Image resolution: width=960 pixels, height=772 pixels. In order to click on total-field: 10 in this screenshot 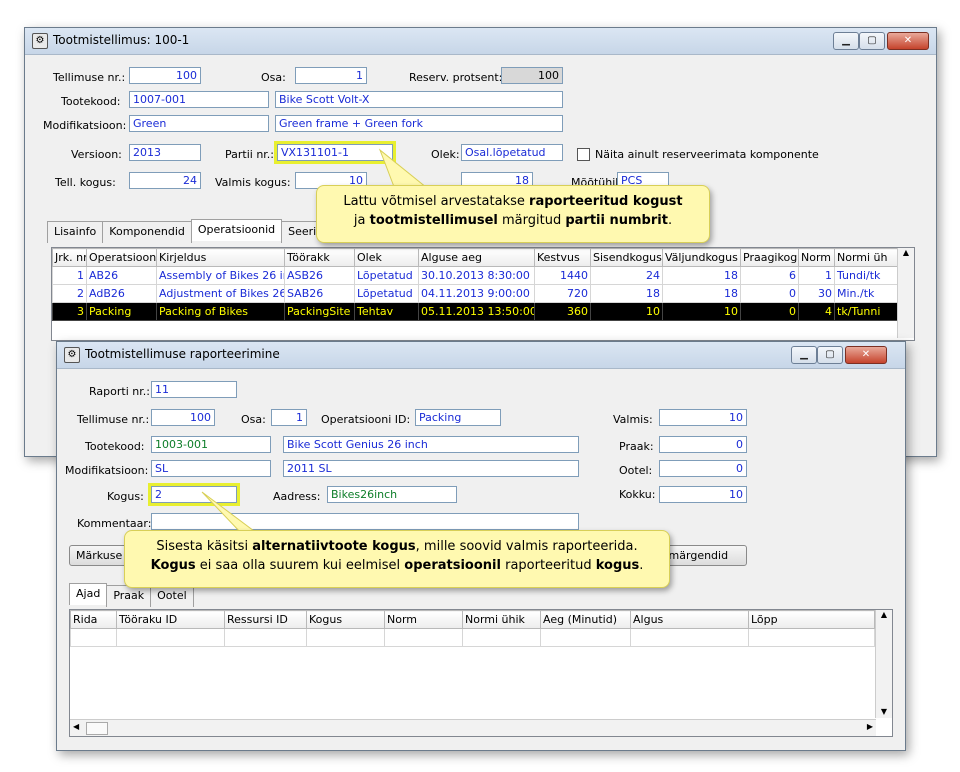, I will do `click(703, 494)`.